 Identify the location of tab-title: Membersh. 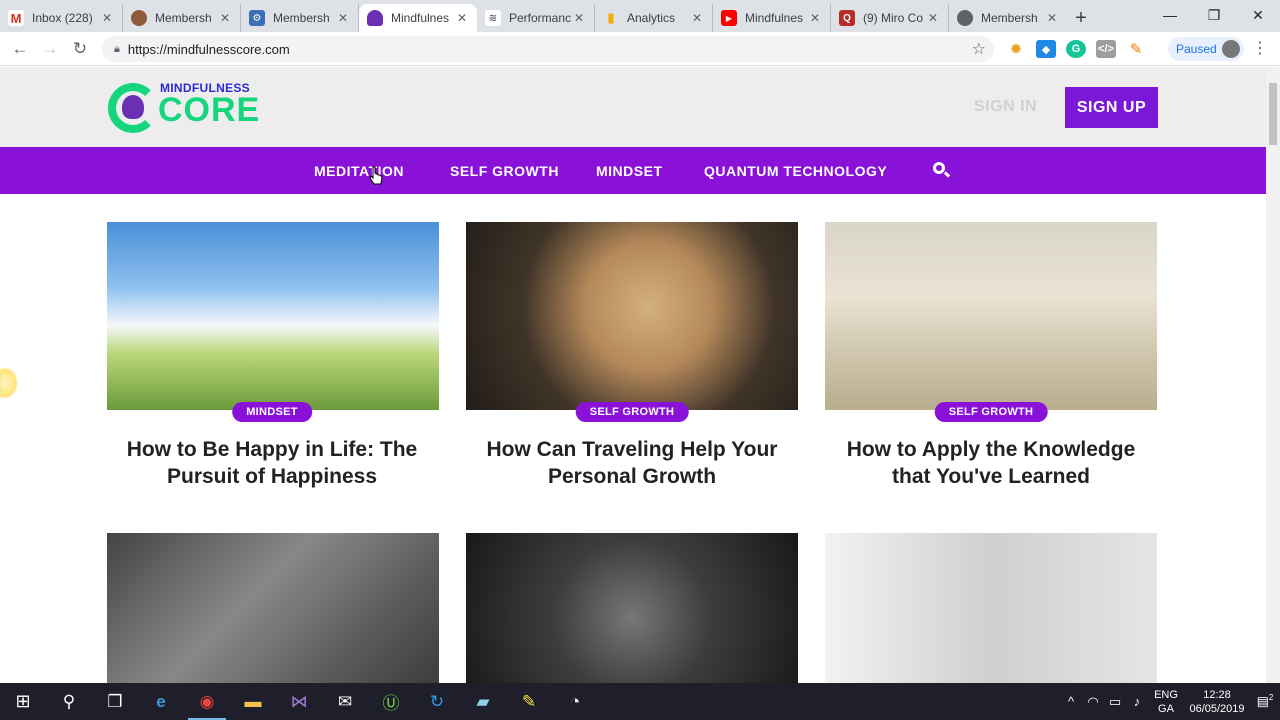
(301, 18).